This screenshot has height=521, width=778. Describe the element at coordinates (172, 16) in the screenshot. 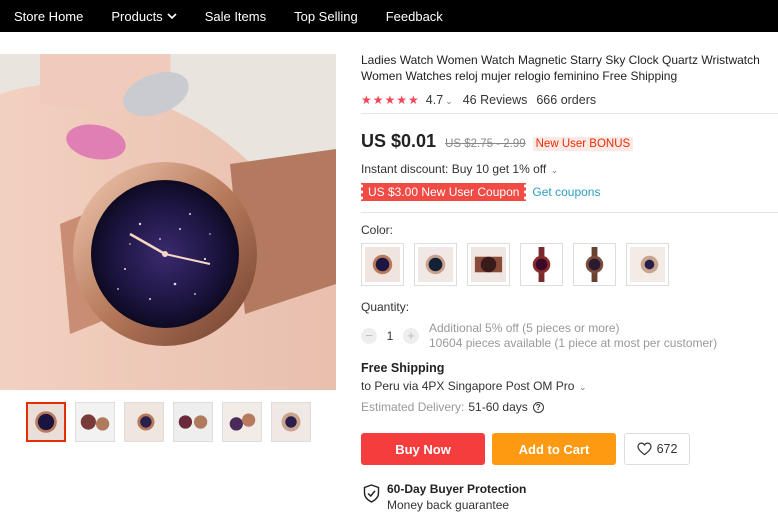

I see `chevron-down-icon` at that location.